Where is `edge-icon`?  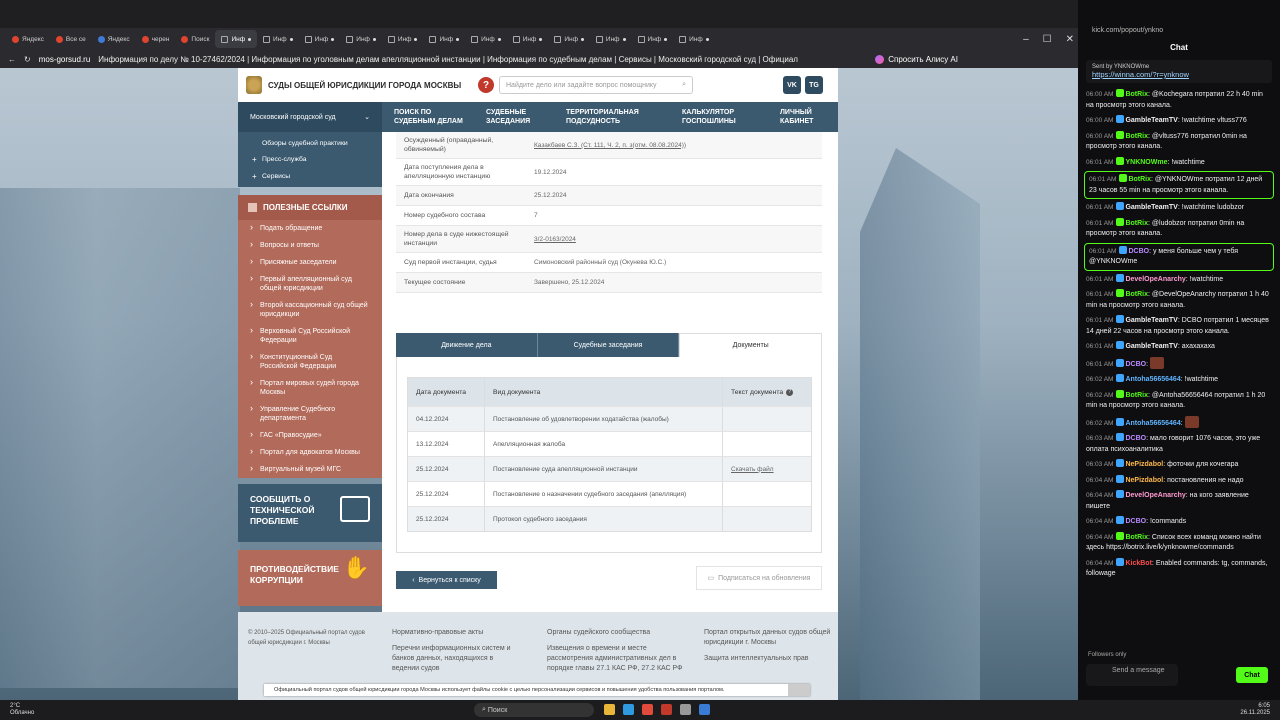 edge-icon is located at coordinates (628, 709).